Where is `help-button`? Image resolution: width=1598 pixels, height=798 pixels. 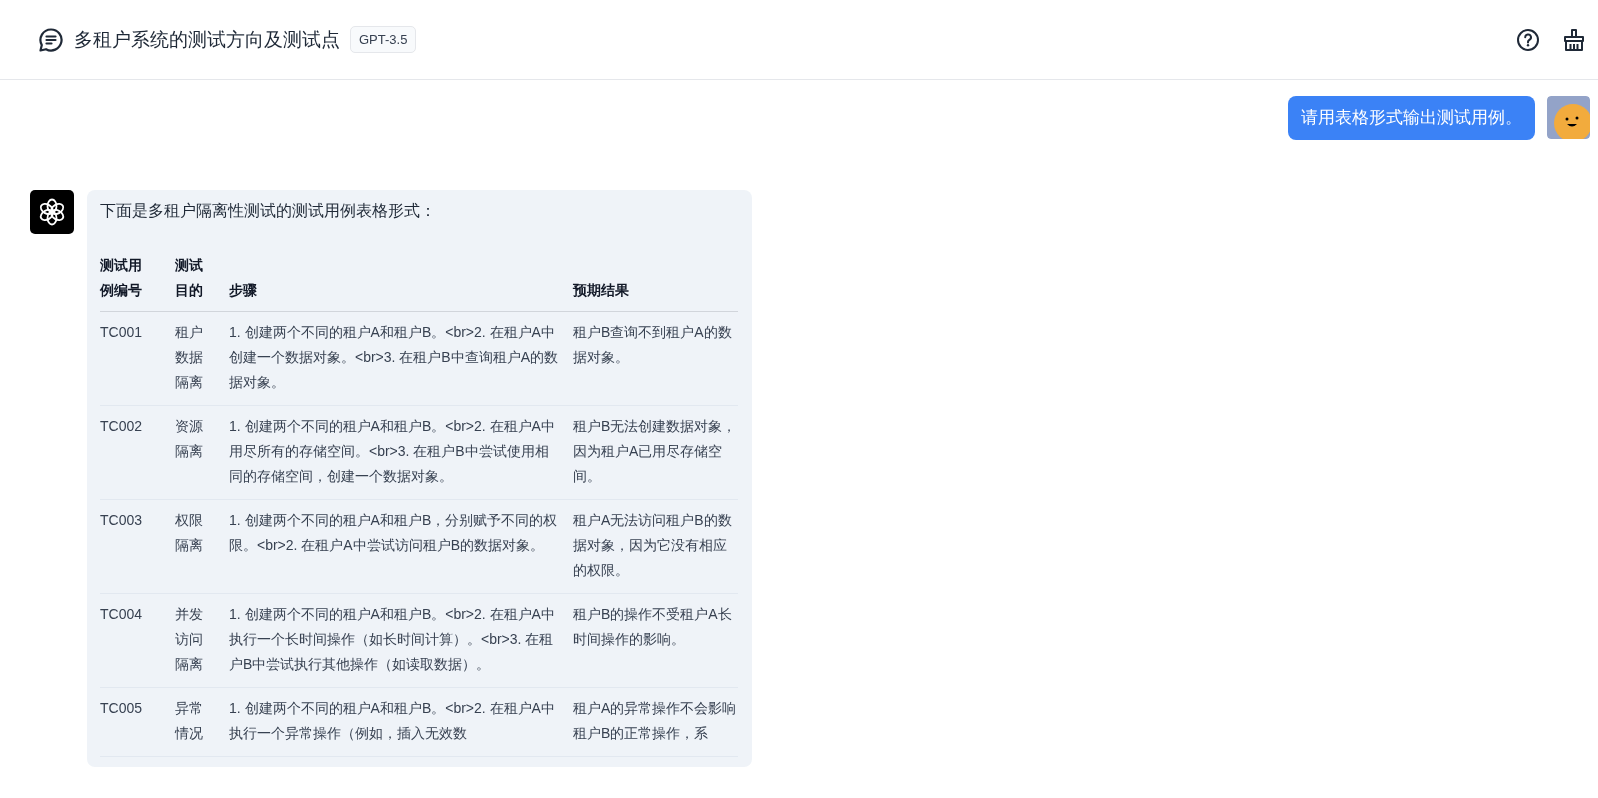 help-button is located at coordinates (1528, 39).